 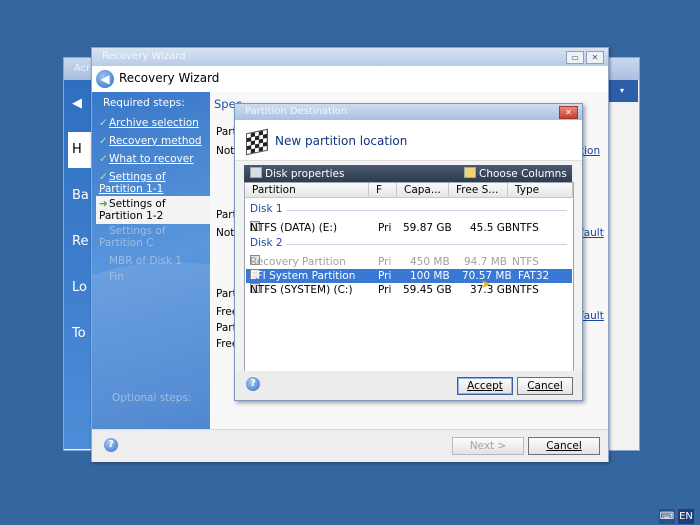 I want to click on wizard-title-bar: Recovery Wizard ▭ ✕, so click(x=350, y=57).